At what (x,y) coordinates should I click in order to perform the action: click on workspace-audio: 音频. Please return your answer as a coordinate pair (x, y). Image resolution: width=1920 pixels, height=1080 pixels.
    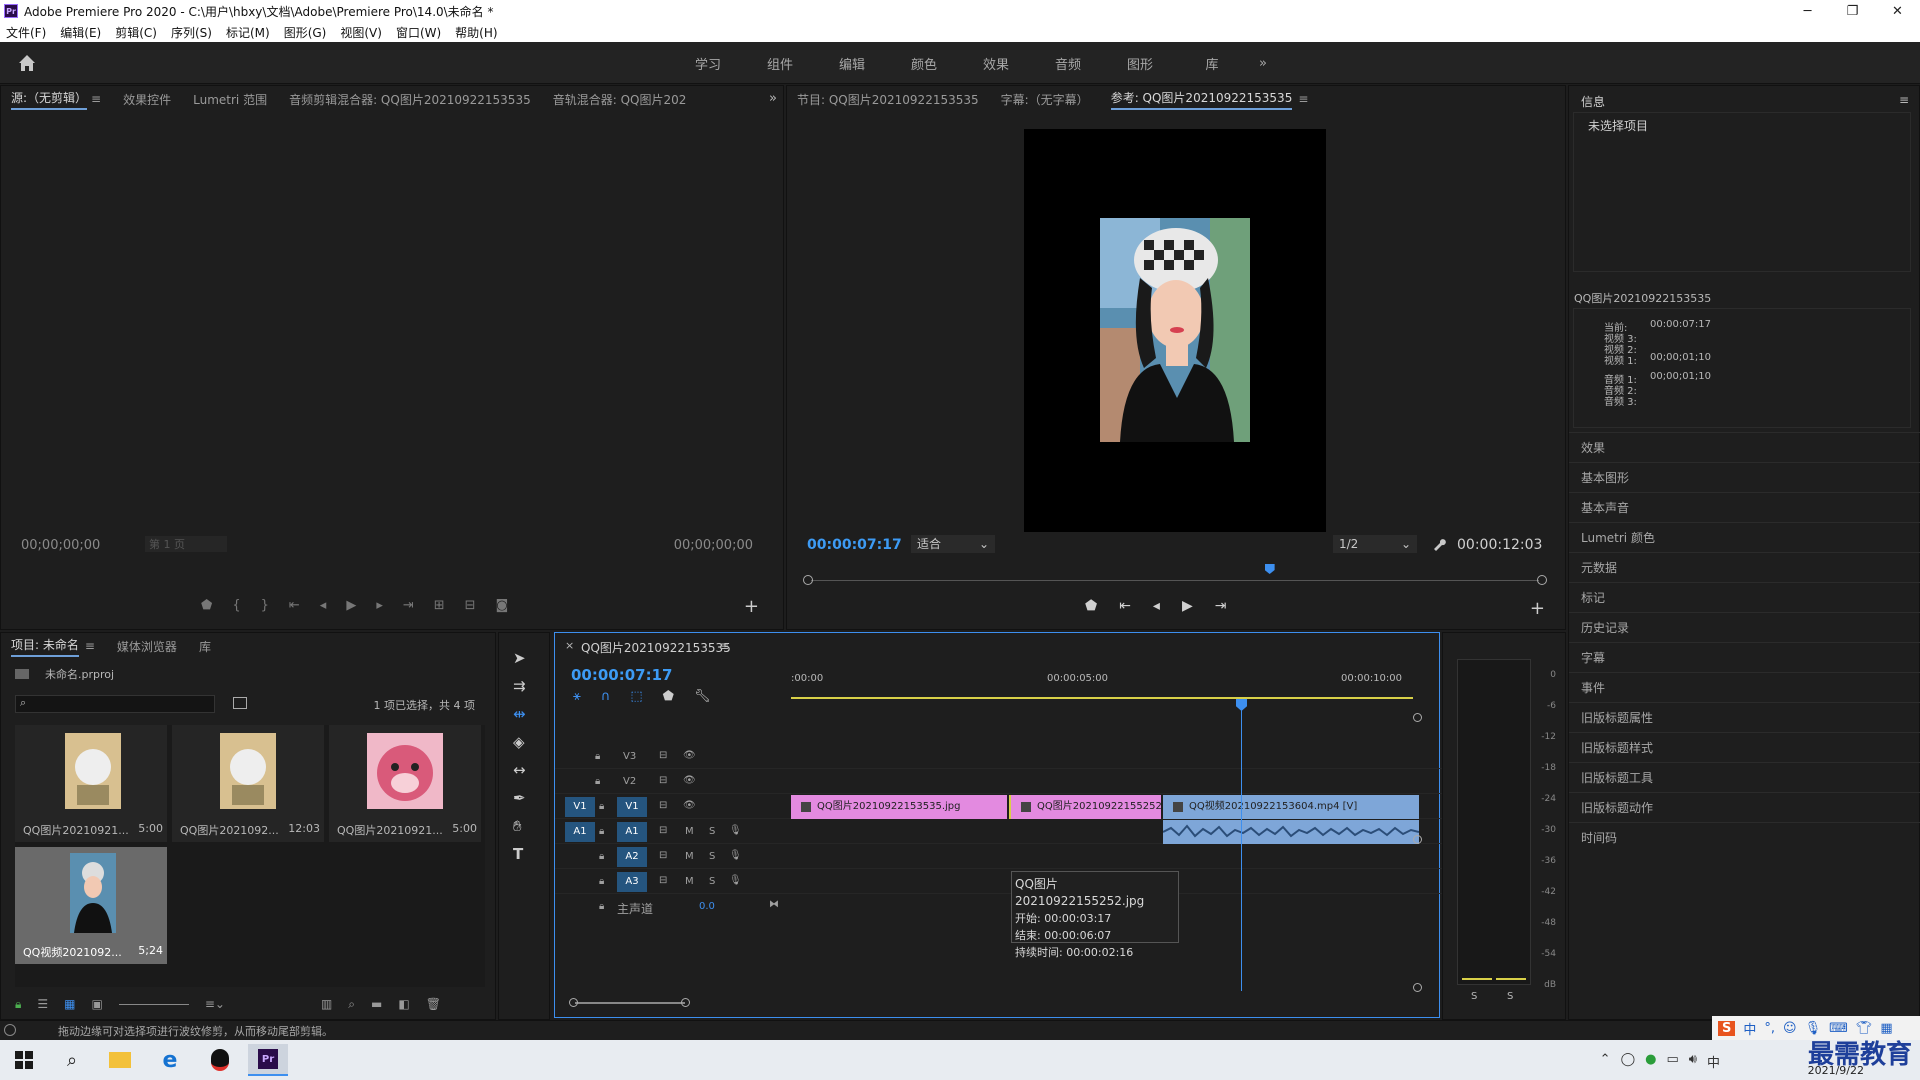
    Looking at the image, I should click on (1068, 63).